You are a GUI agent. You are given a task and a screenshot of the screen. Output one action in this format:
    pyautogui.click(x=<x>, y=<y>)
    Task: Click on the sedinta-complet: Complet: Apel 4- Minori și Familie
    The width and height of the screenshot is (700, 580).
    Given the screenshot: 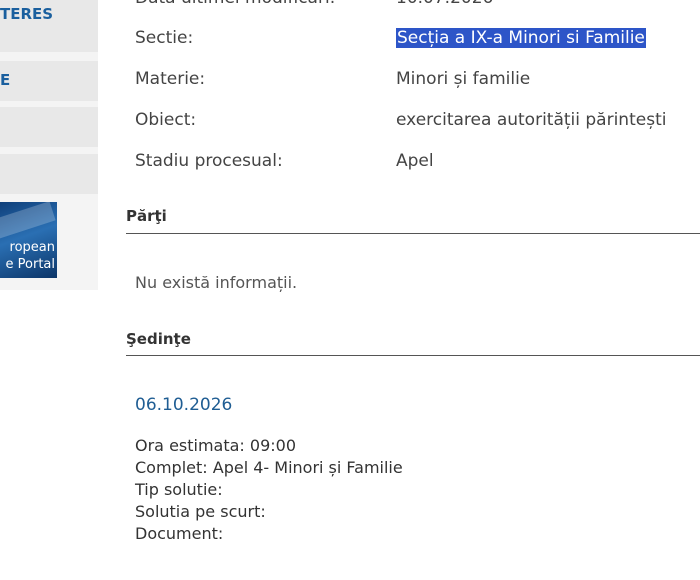 What is the action you would take?
    pyautogui.click(x=269, y=467)
    